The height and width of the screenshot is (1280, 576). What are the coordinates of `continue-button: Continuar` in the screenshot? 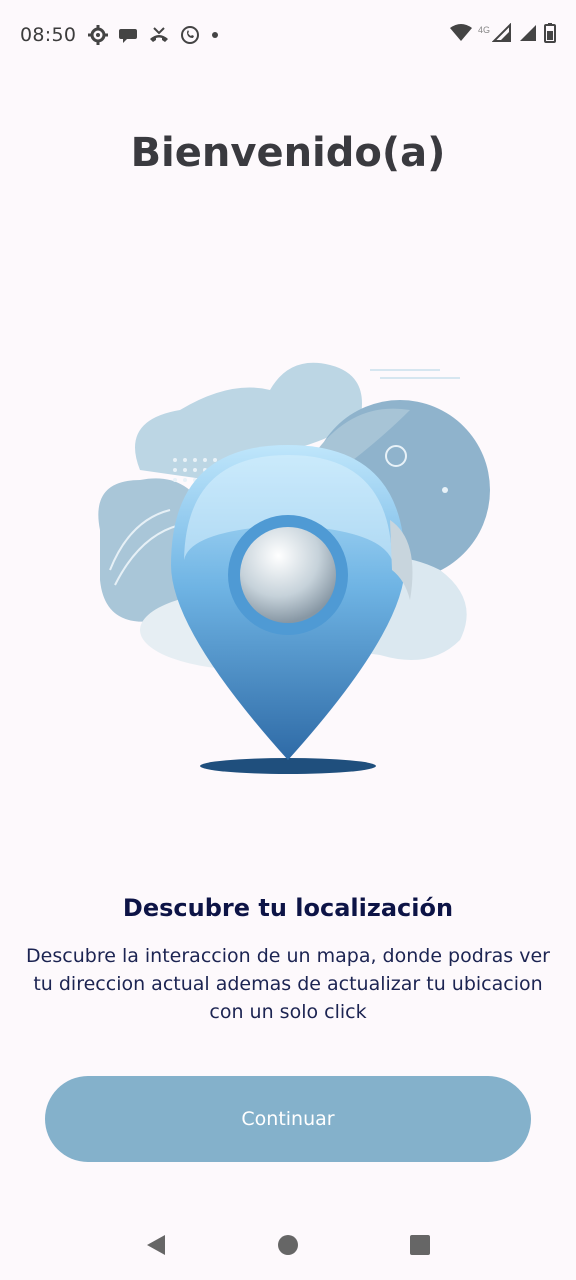 It's located at (288, 1119).